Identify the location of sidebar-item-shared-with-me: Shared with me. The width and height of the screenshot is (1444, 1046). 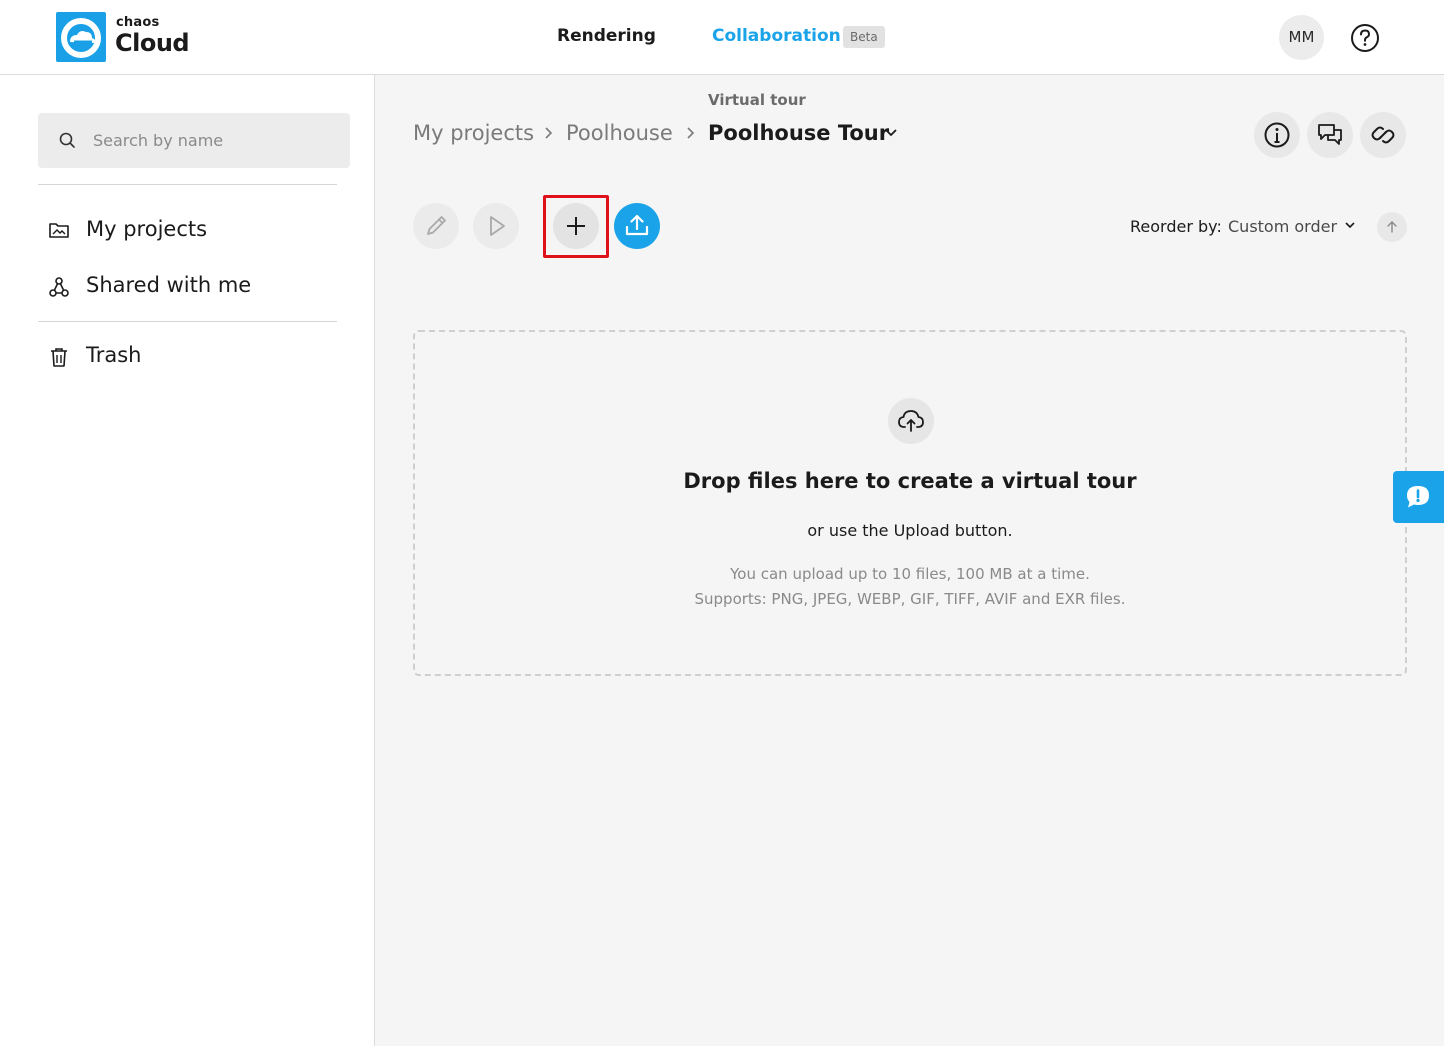
(193, 286).